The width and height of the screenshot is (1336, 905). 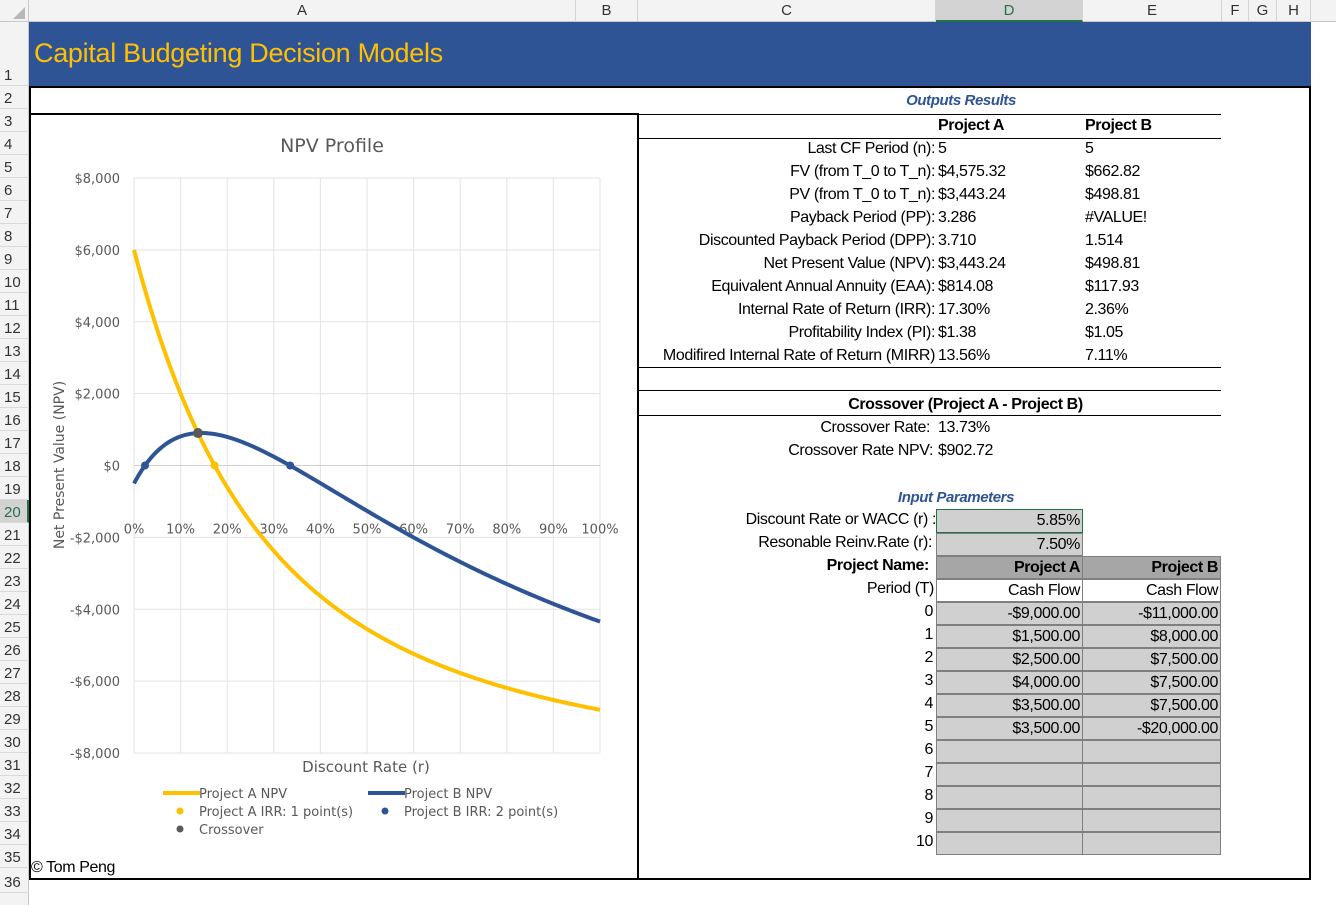 What do you see at coordinates (1116, 217) in the screenshot?
I see `output-value-project-b: #VALUE!` at bounding box center [1116, 217].